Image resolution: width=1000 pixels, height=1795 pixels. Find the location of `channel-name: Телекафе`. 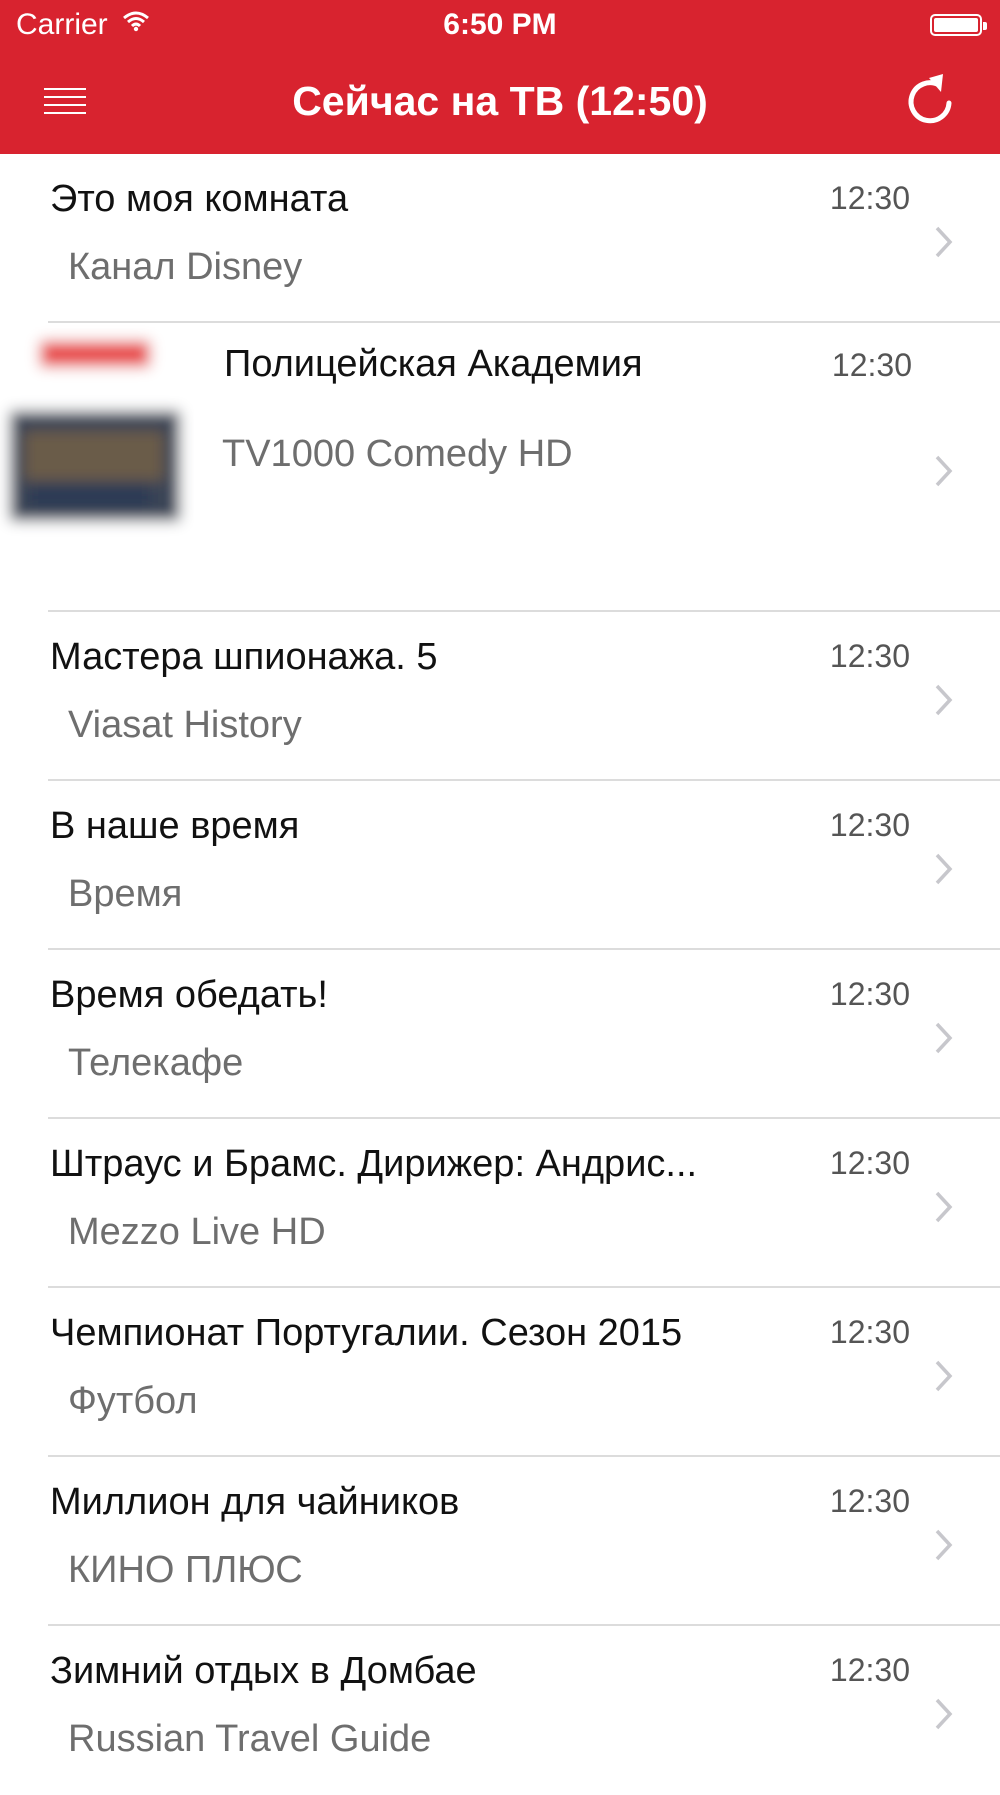

channel-name: Телекафе is located at coordinates (156, 1063).